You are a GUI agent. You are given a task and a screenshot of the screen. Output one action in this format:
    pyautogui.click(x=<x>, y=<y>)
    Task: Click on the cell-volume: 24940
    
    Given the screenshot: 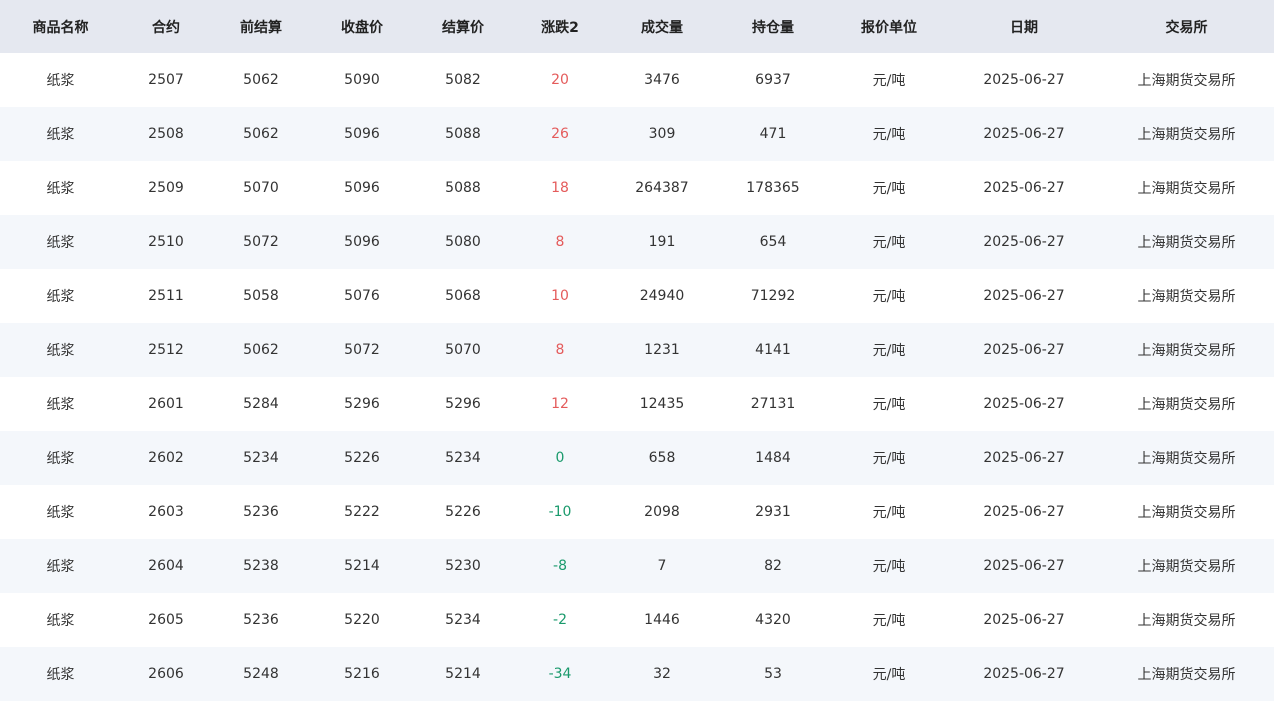 What is the action you would take?
    pyautogui.click(x=662, y=296)
    